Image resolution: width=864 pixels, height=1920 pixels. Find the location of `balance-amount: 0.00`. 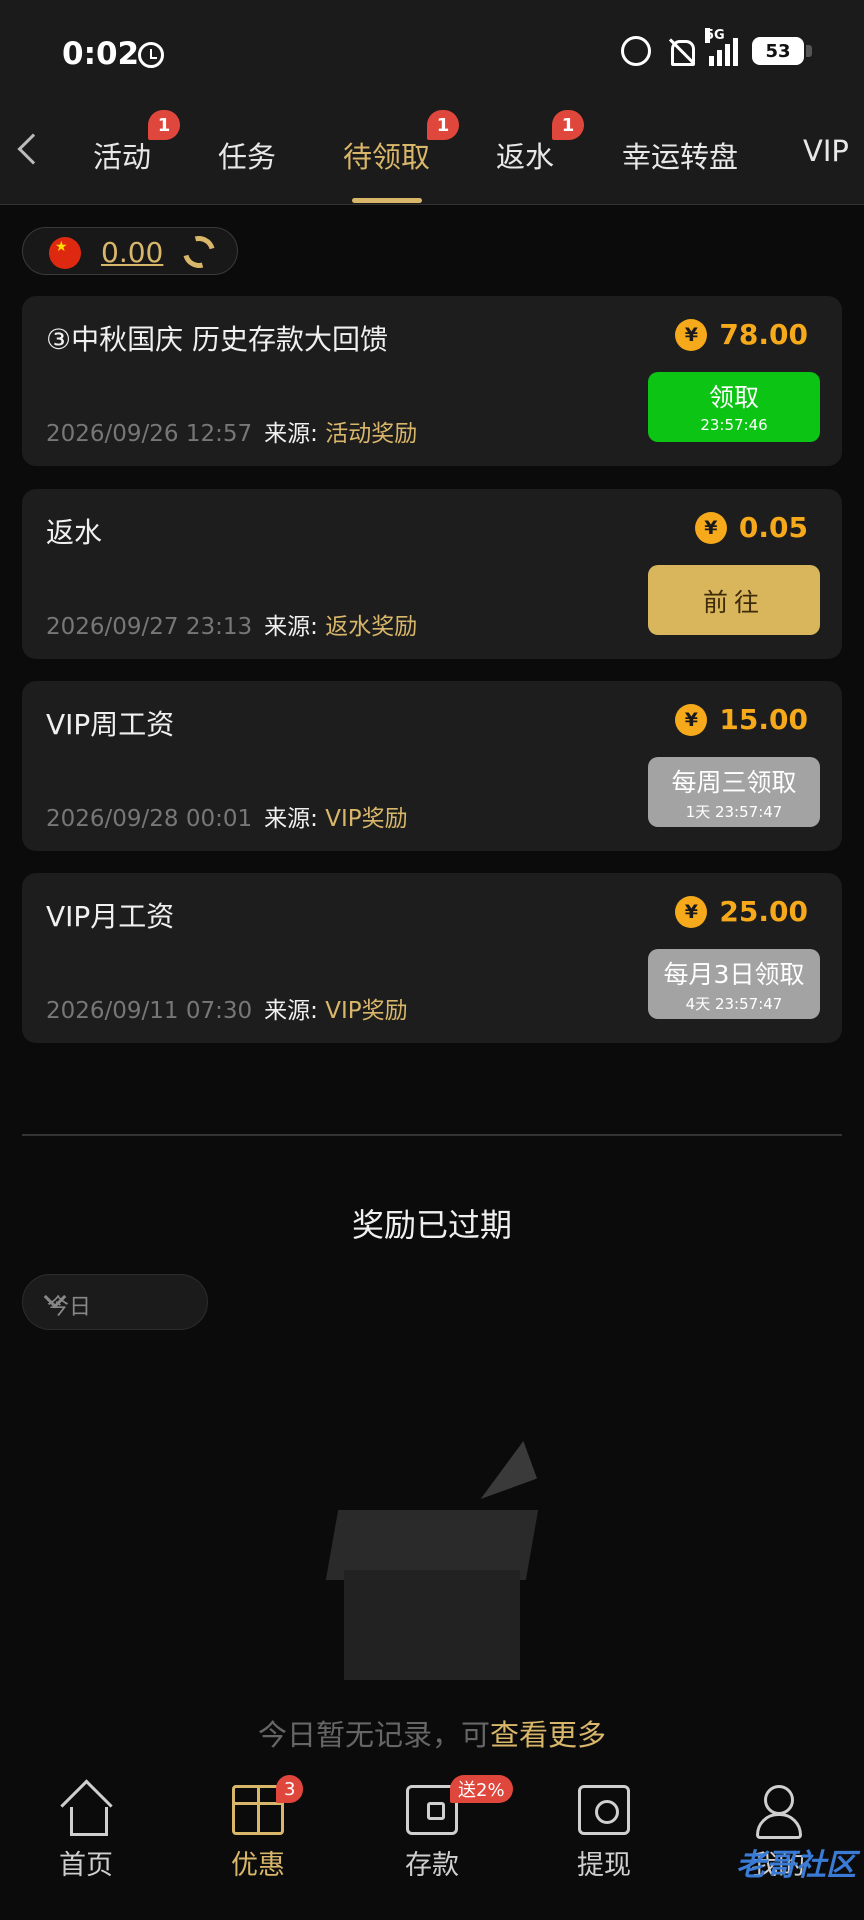

balance-amount: 0.00 is located at coordinates (132, 252).